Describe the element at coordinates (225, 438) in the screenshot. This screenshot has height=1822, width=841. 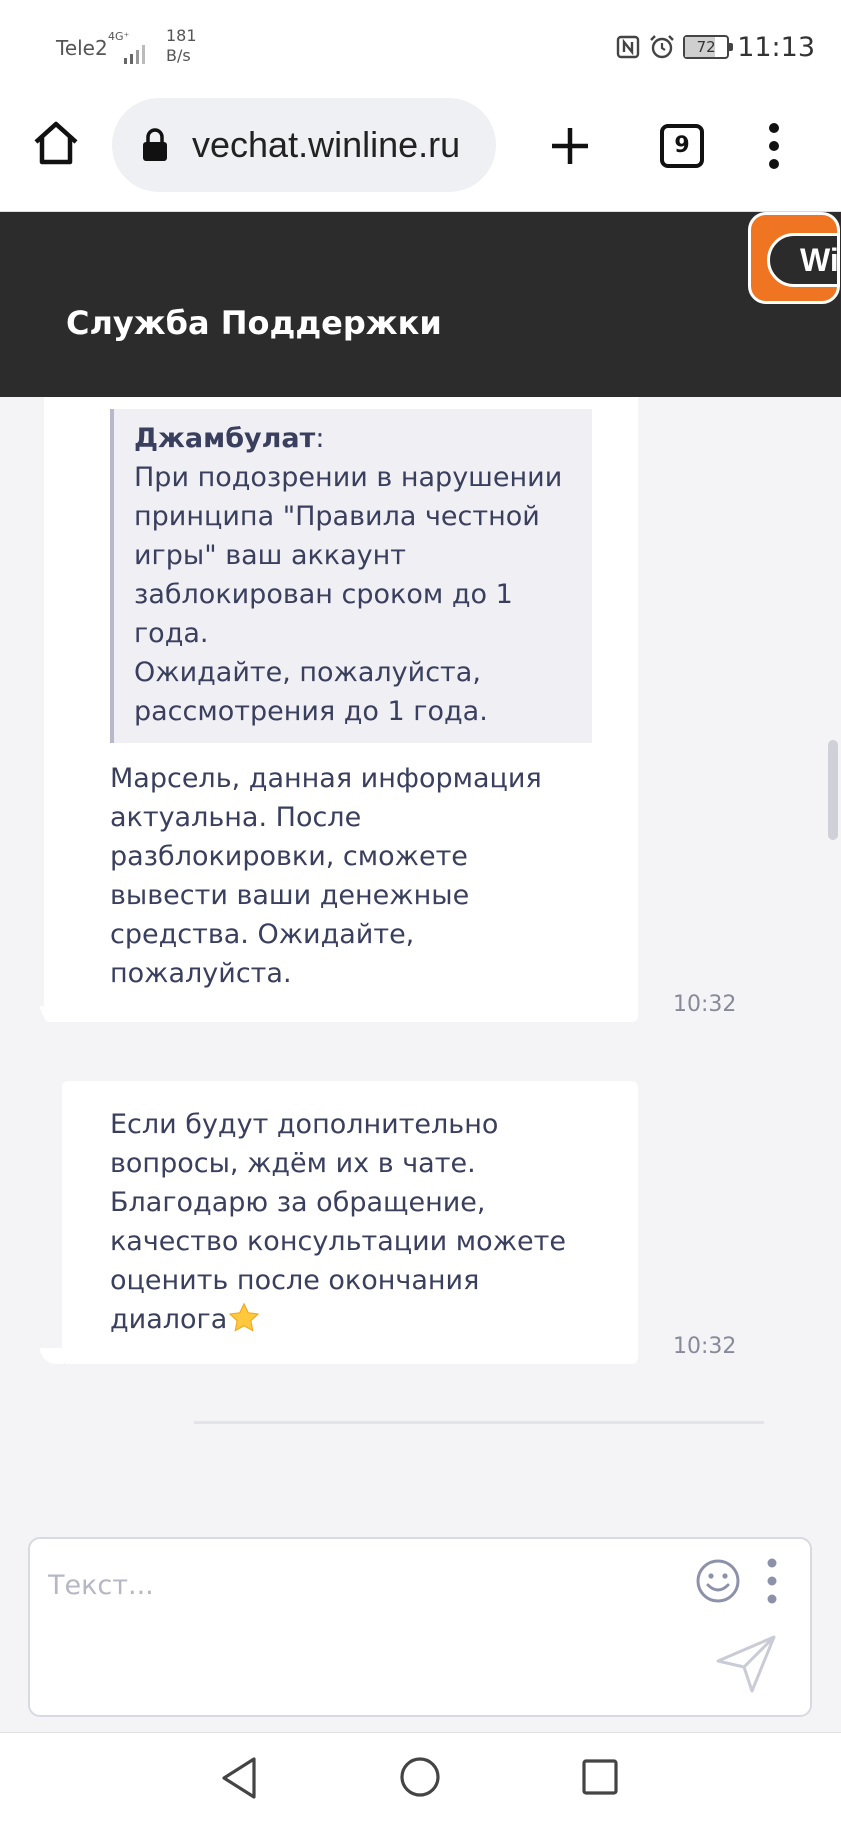
I see `quote-author: Джамбулат` at that location.